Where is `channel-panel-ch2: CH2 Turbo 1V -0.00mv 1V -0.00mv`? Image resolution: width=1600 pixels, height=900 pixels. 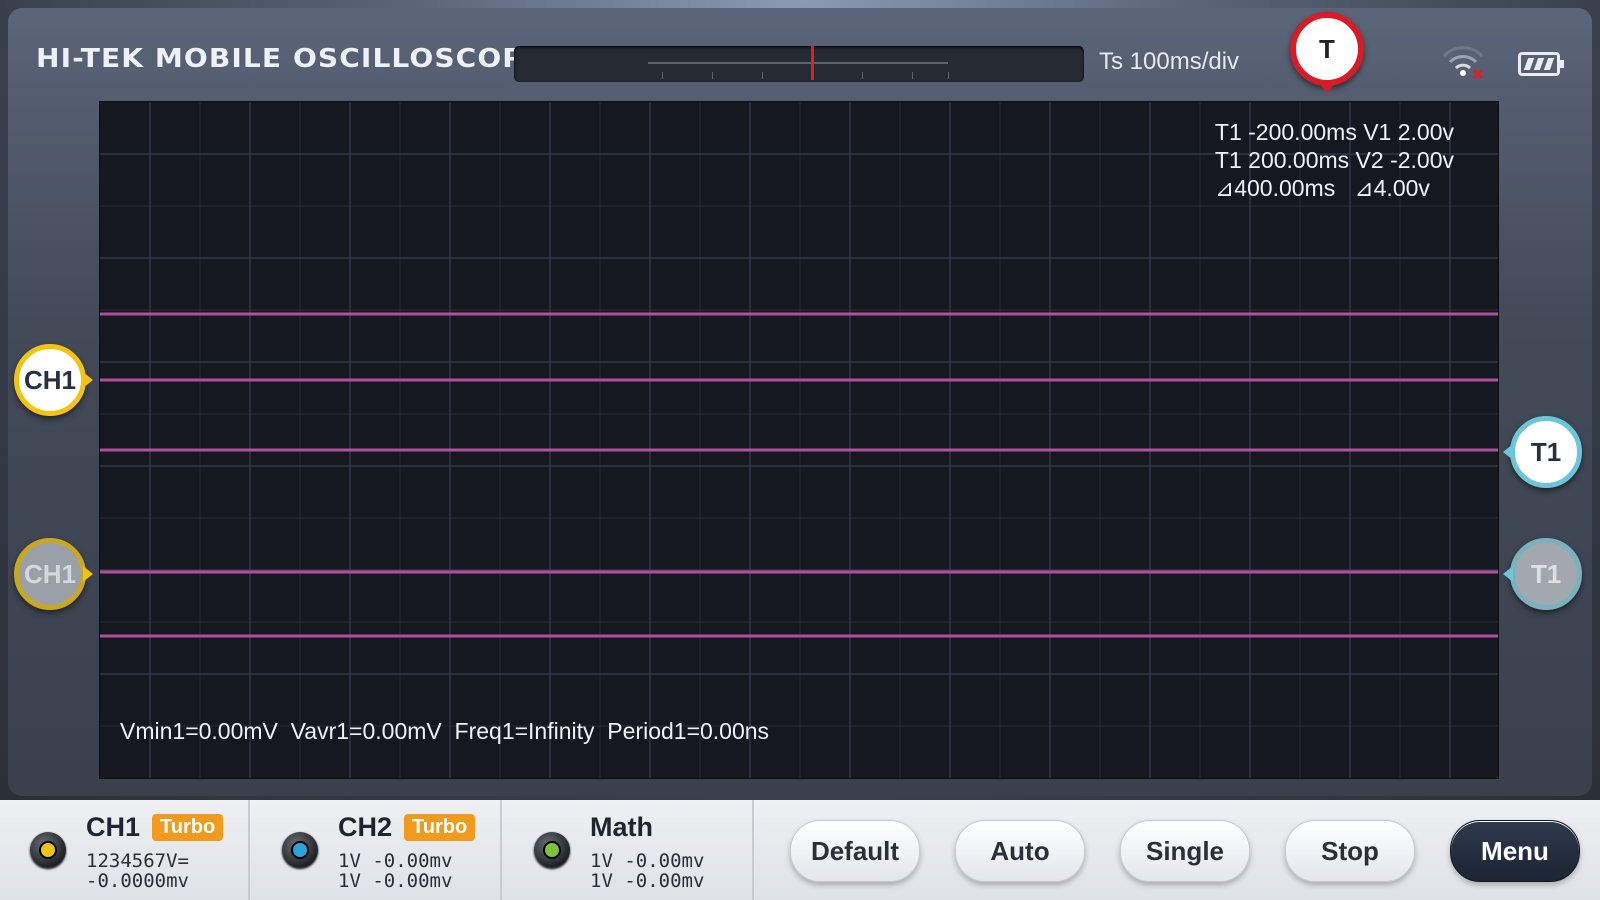
channel-panel-ch2: CH2 Turbo 1V -0.00mv 1V -0.00mv is located at coordinates (377, 850).